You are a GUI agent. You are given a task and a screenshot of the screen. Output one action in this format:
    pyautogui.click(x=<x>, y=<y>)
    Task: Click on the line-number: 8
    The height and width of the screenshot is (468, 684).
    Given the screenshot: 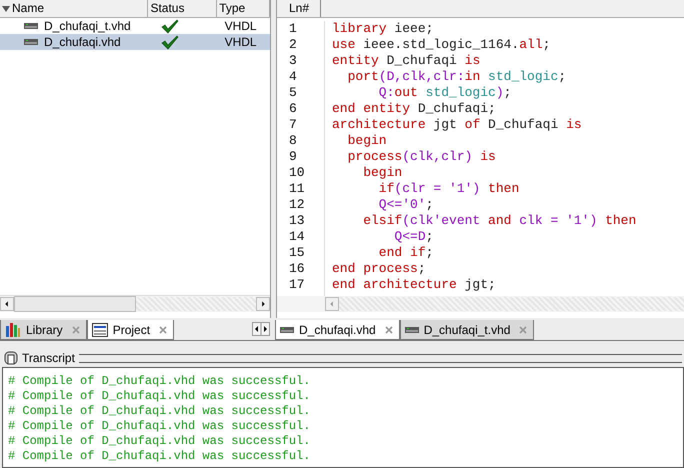 What is the action you would take?
    pyautogui.click(x=293, y=141)
    